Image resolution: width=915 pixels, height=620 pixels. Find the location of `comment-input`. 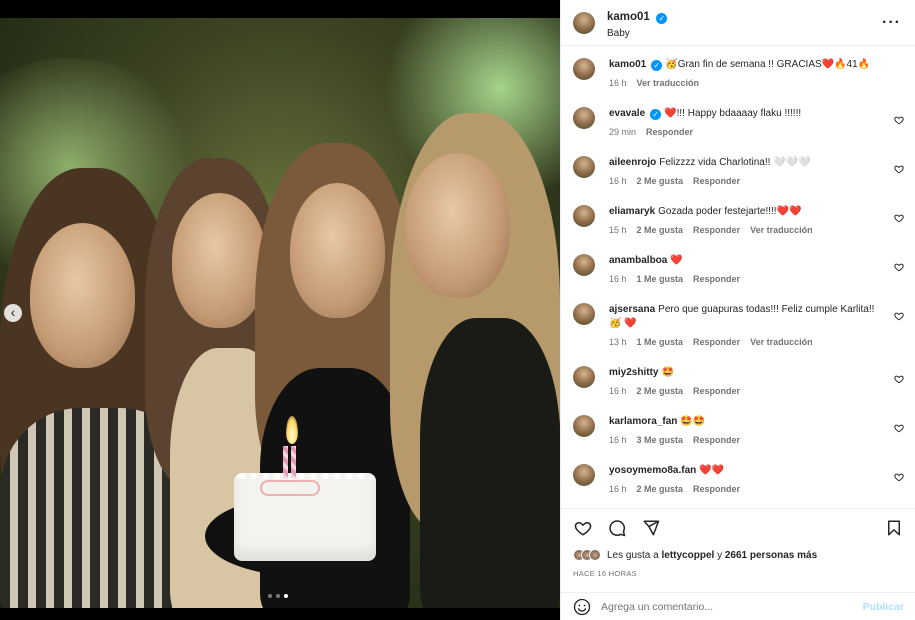

comment-input is located at coordinates (732, 607).